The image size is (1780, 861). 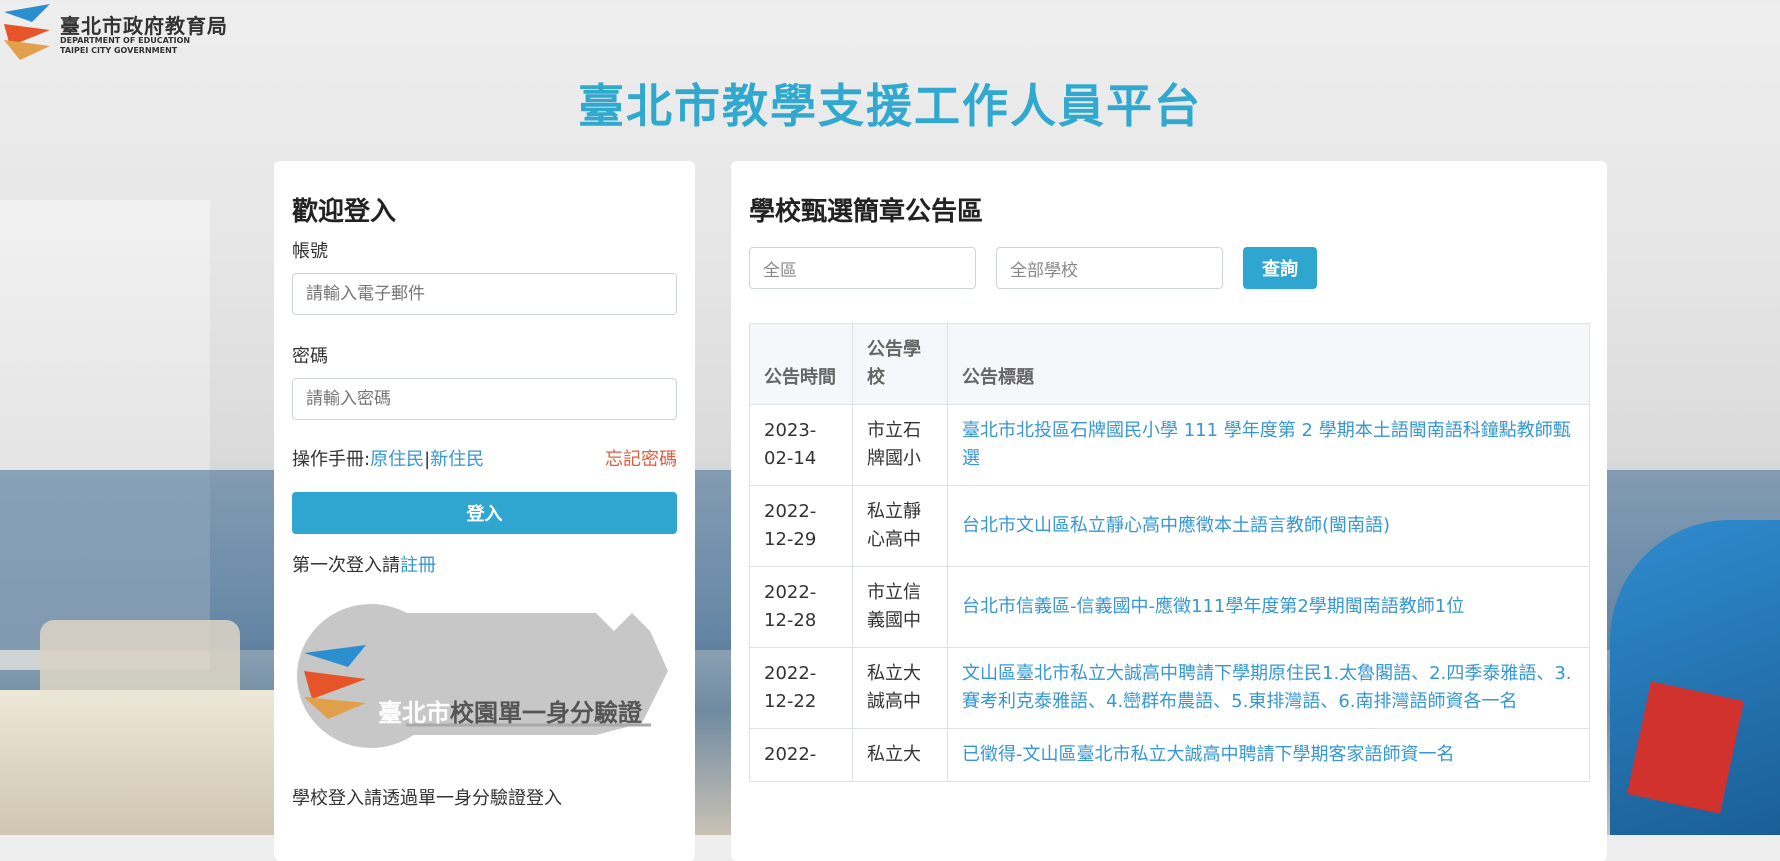 I want to click on table-row: 2022- 私立大 已徵得-文山區臺北市私立大誠高中聘請下學期客家語師資一名, so click(x=1169, y=755).